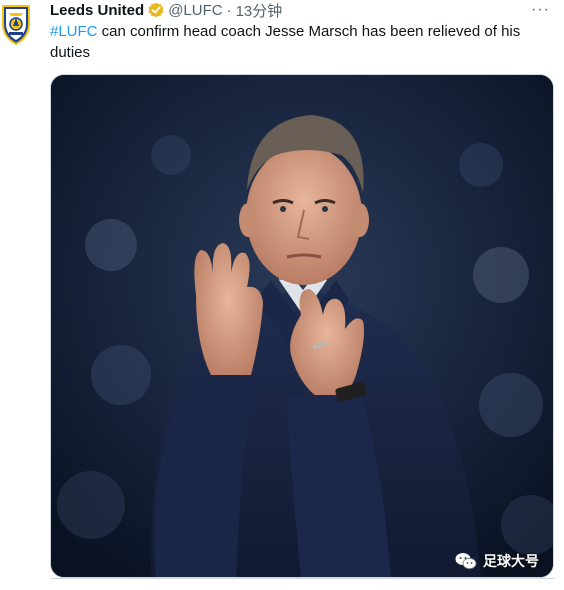  I want to click on divider, so click(302, 578).